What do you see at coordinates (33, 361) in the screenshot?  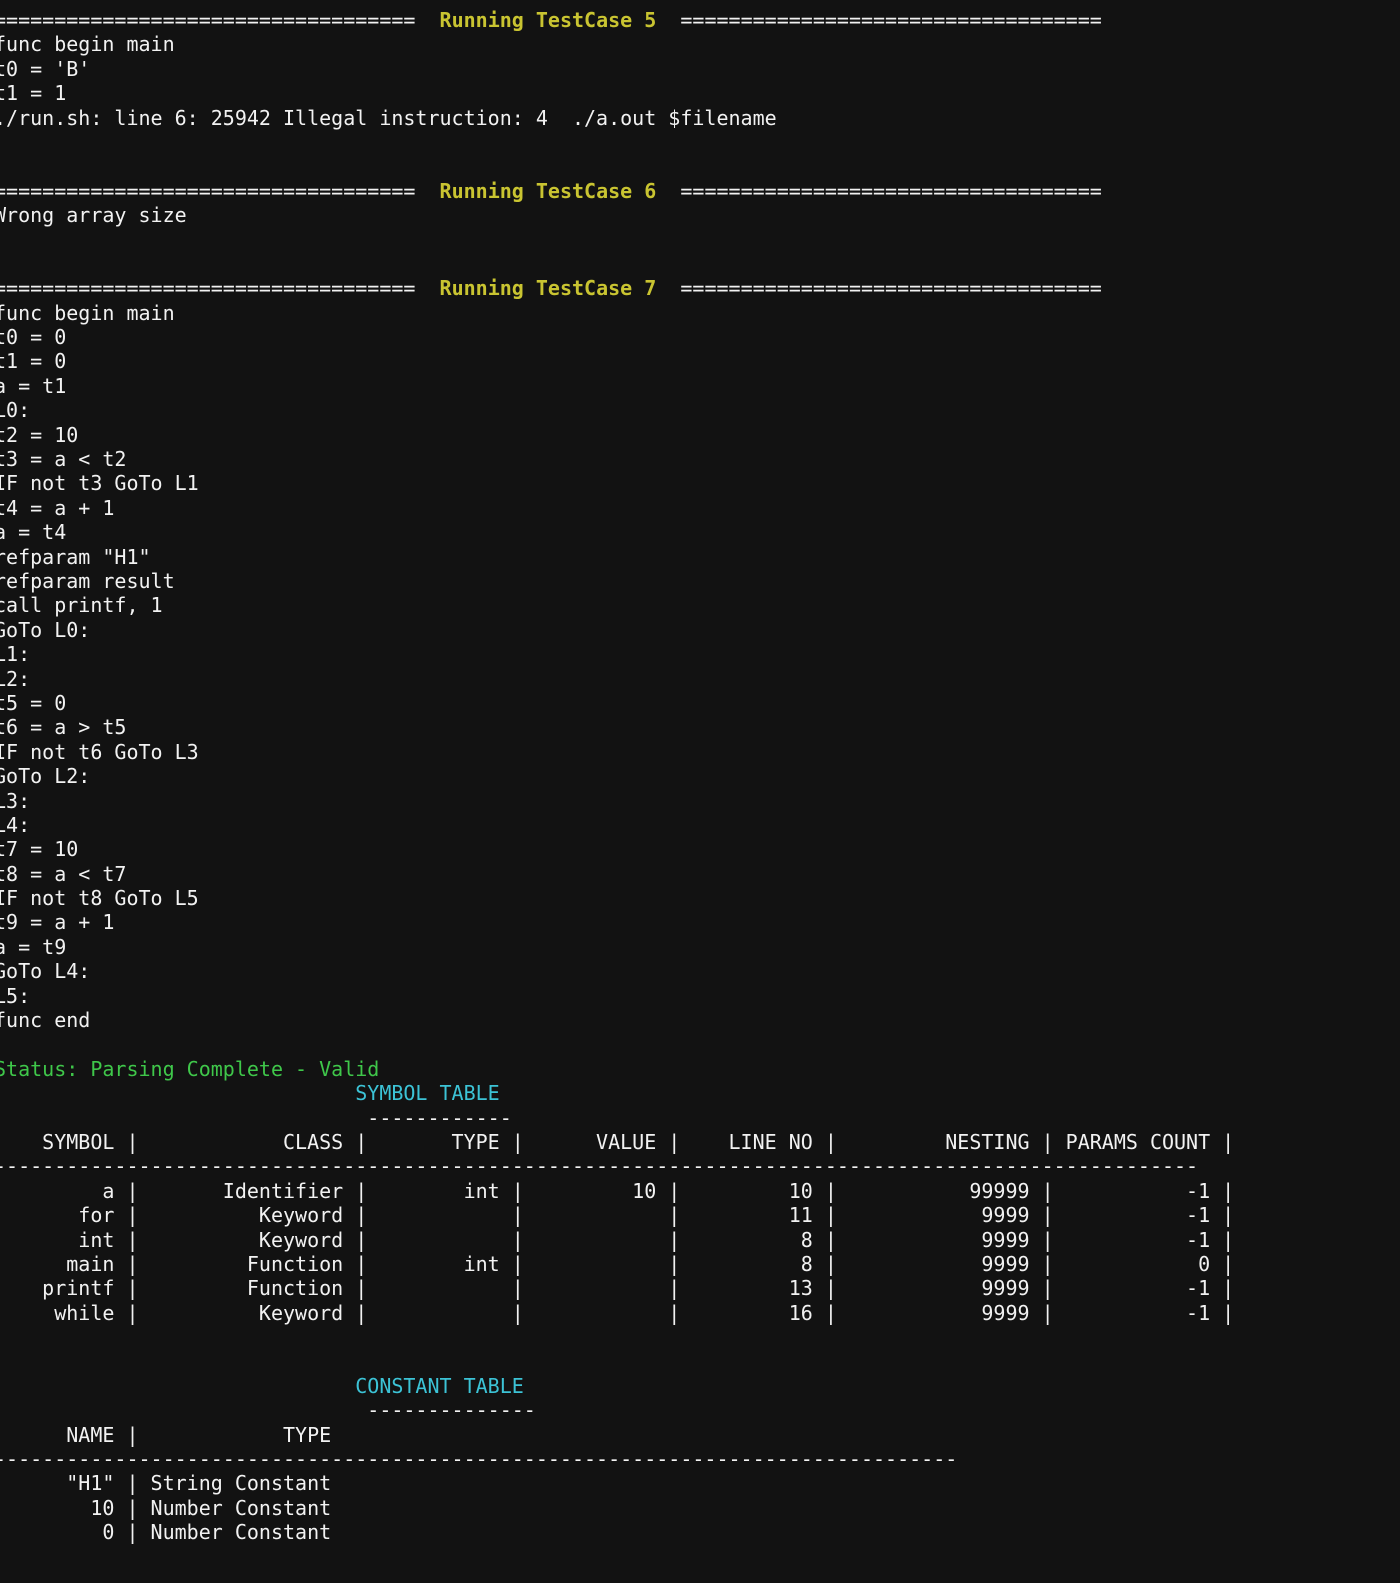 I see `terminal-text: t1 = 0` at bounding box center [33, 361].